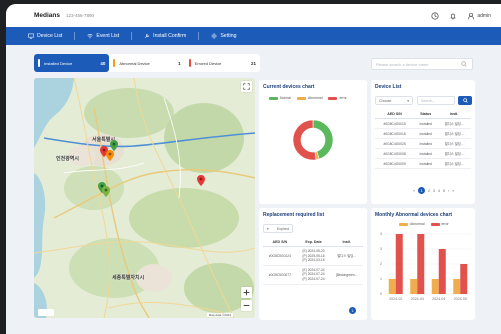  I want to click on page-button: 2, so click(429, 191).